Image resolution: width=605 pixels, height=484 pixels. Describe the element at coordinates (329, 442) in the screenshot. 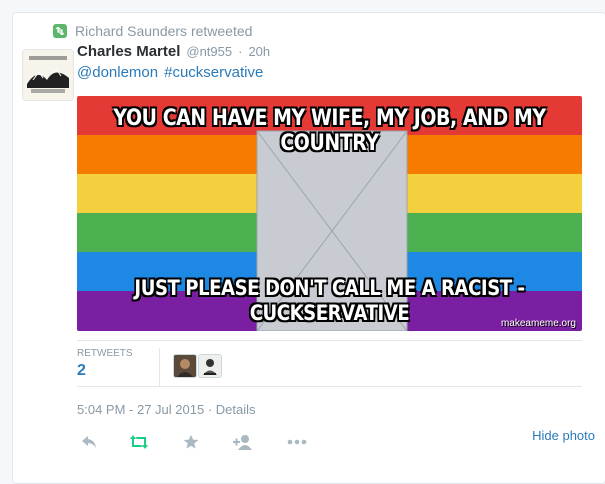

I see `tweet-actions` at that location.